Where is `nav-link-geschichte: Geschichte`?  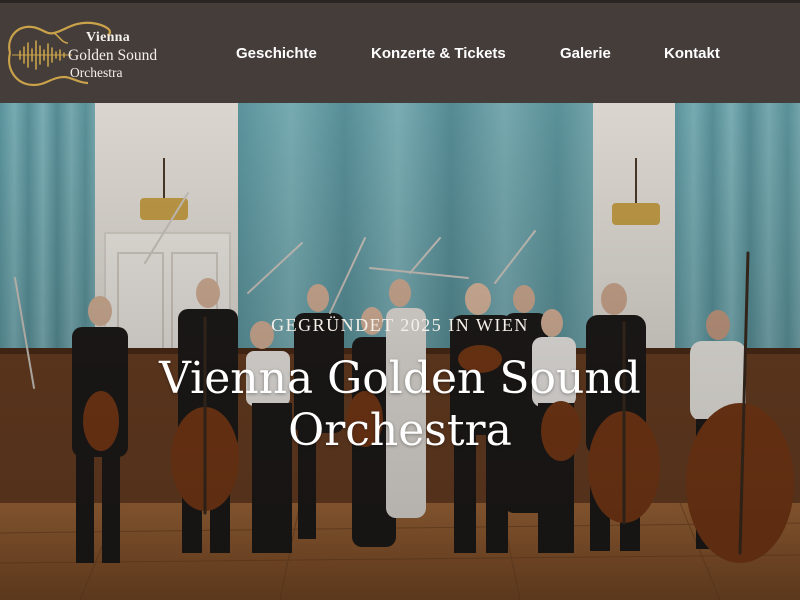 nav-link-geschichte: Geschichte is located at coordinates (276, 53).